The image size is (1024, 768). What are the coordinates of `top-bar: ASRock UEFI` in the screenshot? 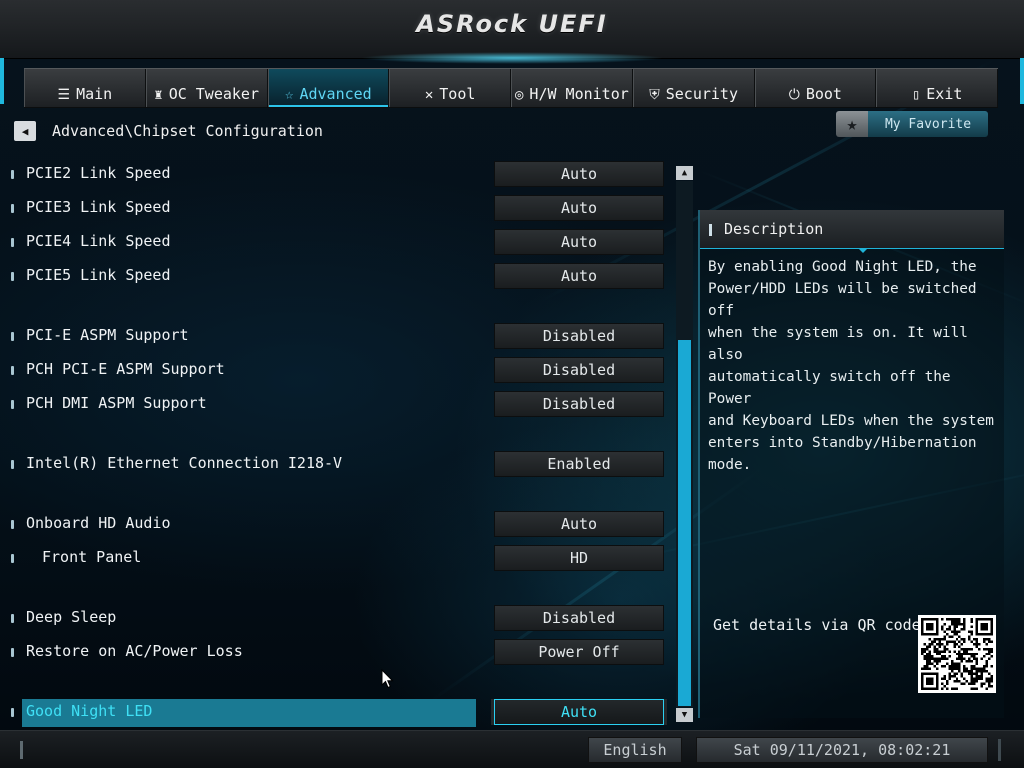 It's located at (512, 29).